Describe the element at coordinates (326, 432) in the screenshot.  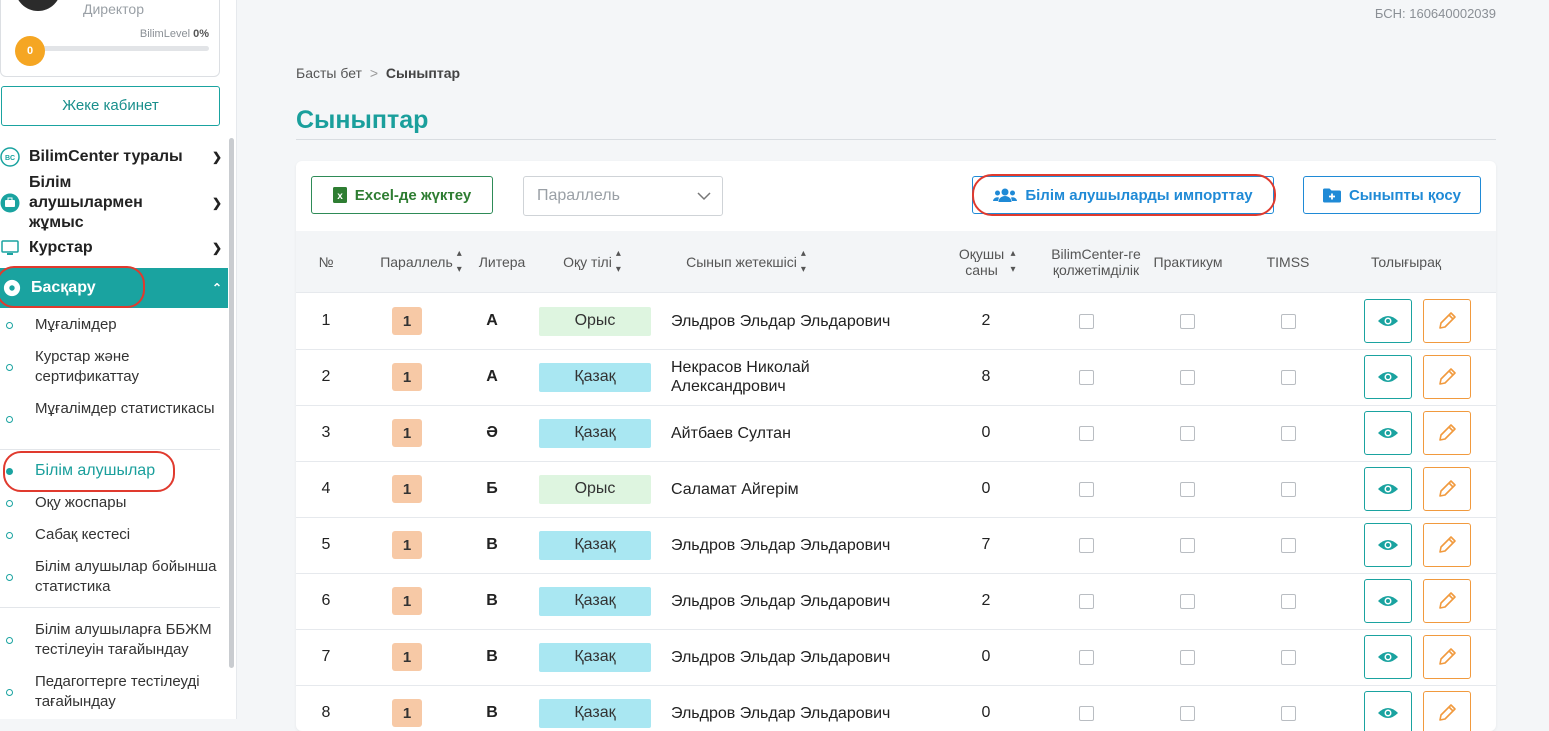
I see `row-number: 3` at that location.